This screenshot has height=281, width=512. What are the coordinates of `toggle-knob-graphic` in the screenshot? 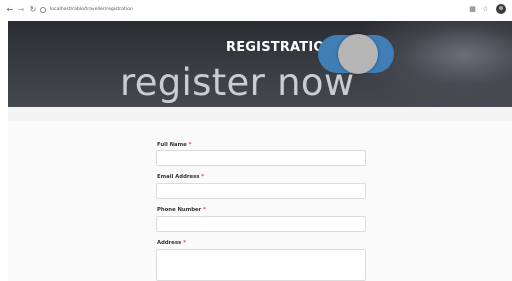 It's located at (358, 54).